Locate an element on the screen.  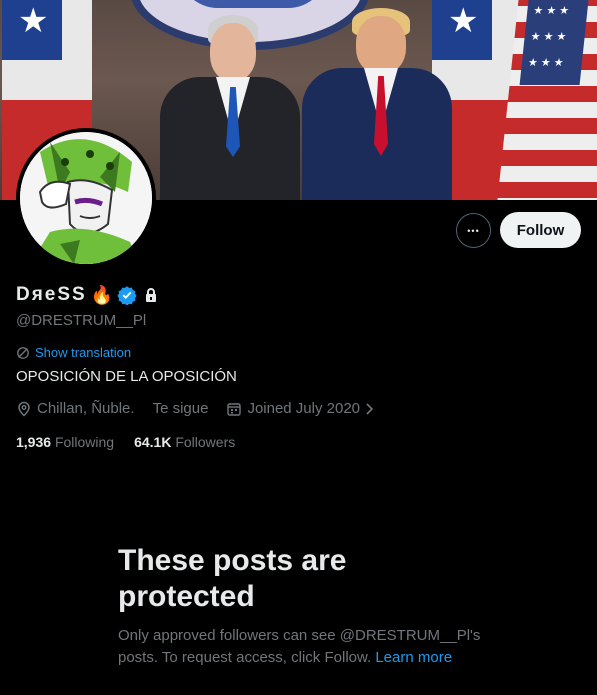
translate-icon is located at coordinates (23, 353).